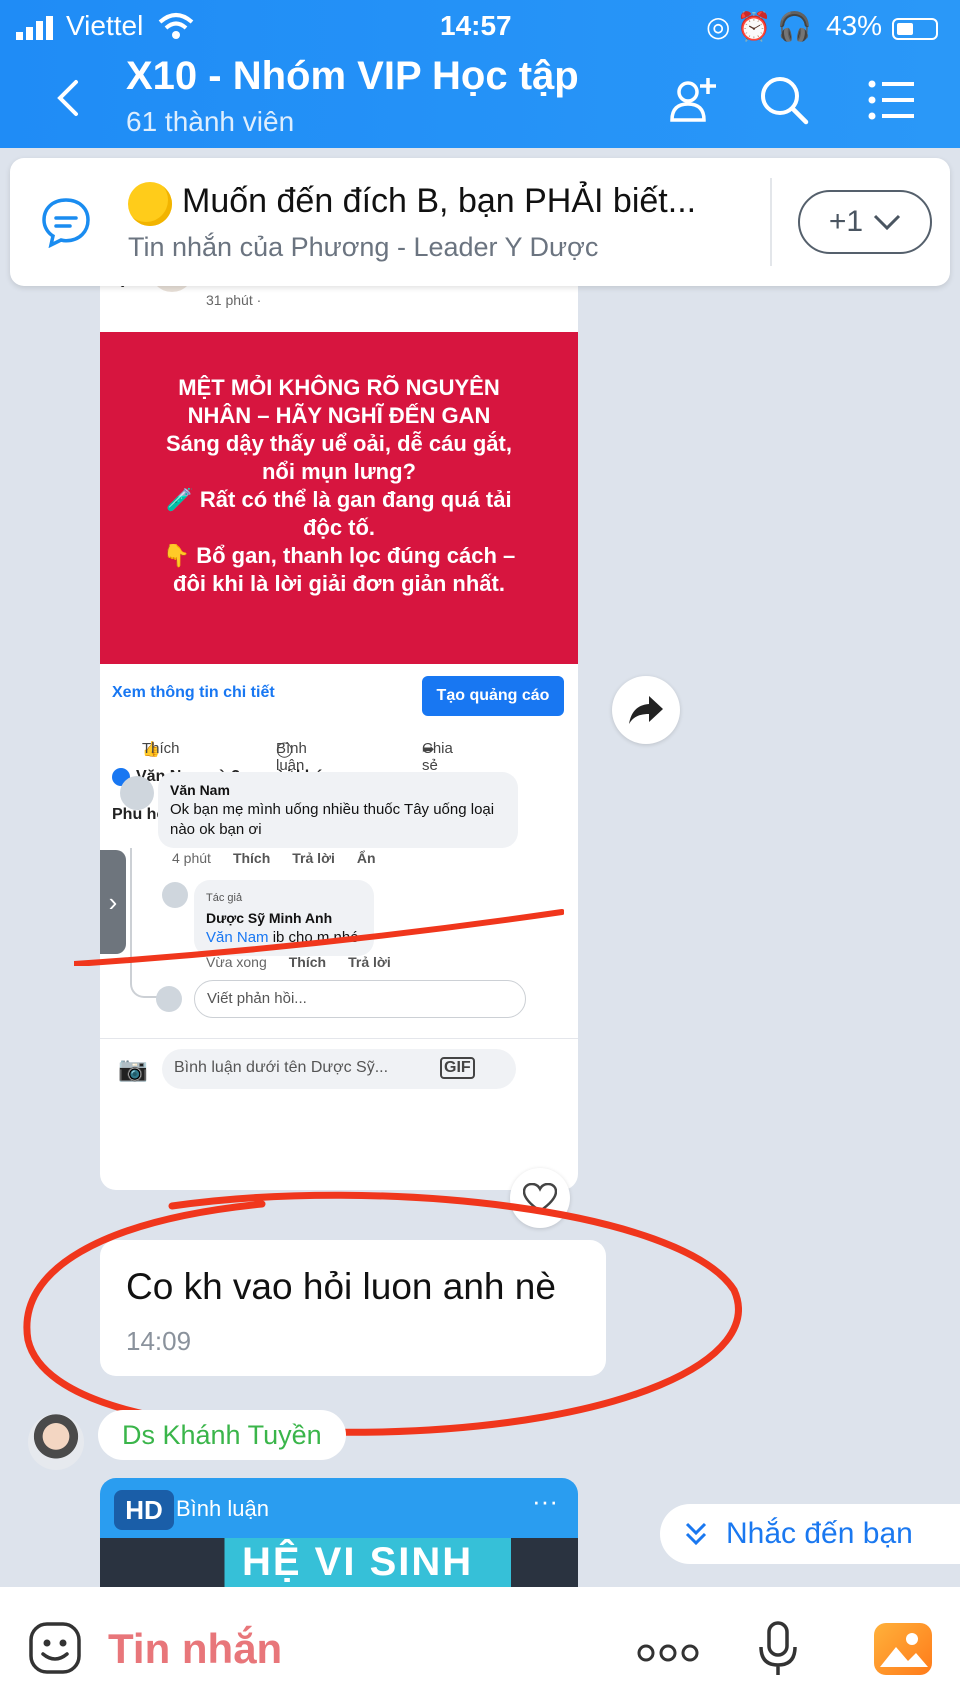 This screenshot has width=960, height=1707. Describe the element at coordinates (721, 26) in the screenshot. I see `rotation-lock-icon: ◎` at that location.